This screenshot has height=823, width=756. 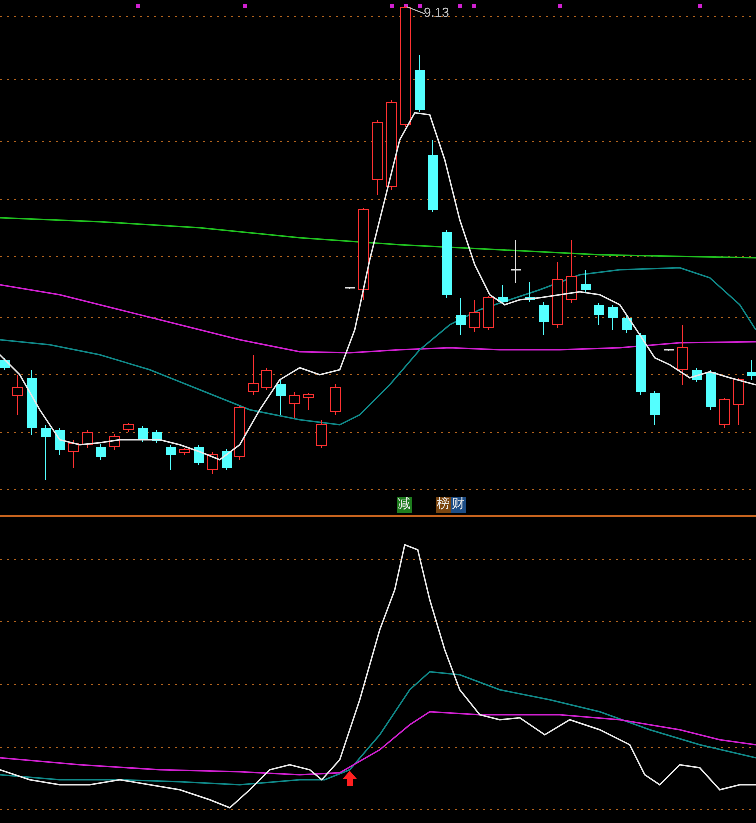 I want to click on signal-tag: 财, so click(x=458, y=505).